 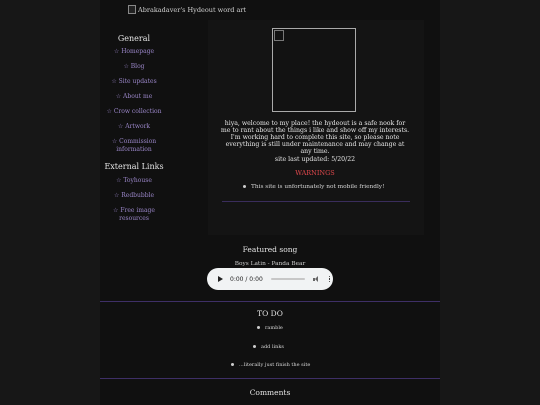 I want to click on featured-song-heading: Featured song, so click(x=270, y=249).